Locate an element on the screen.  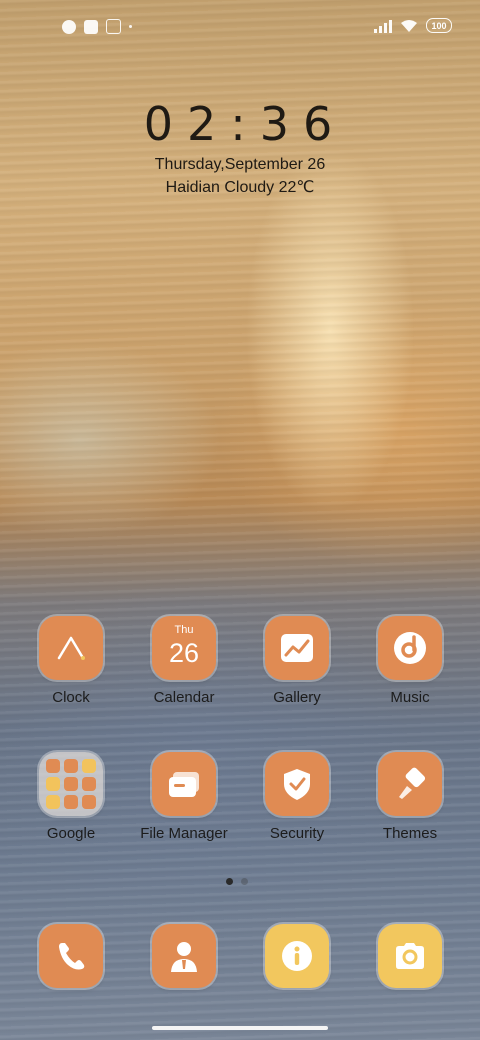
home-indicator is located at coordinates (240, 1028).